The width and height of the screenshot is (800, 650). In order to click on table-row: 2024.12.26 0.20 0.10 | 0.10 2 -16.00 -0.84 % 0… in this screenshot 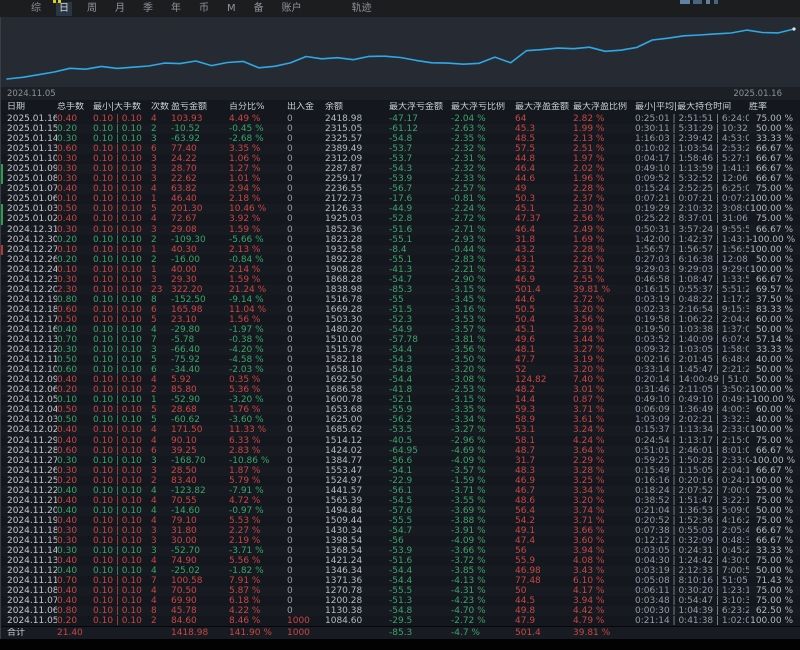, I will do `click(400, 260)`.